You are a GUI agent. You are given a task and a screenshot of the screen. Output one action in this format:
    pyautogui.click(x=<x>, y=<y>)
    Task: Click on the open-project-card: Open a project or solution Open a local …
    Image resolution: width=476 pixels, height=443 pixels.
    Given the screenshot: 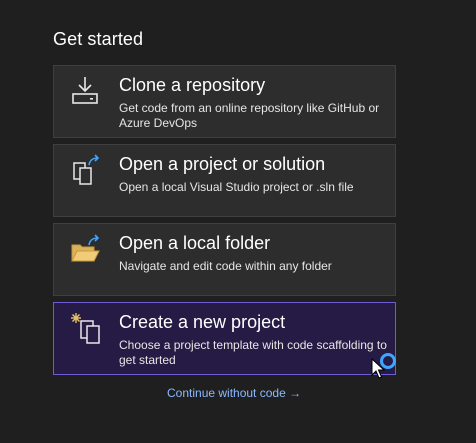 What is the action you would take?
    pyautogui.click(x=224, y=180)
    